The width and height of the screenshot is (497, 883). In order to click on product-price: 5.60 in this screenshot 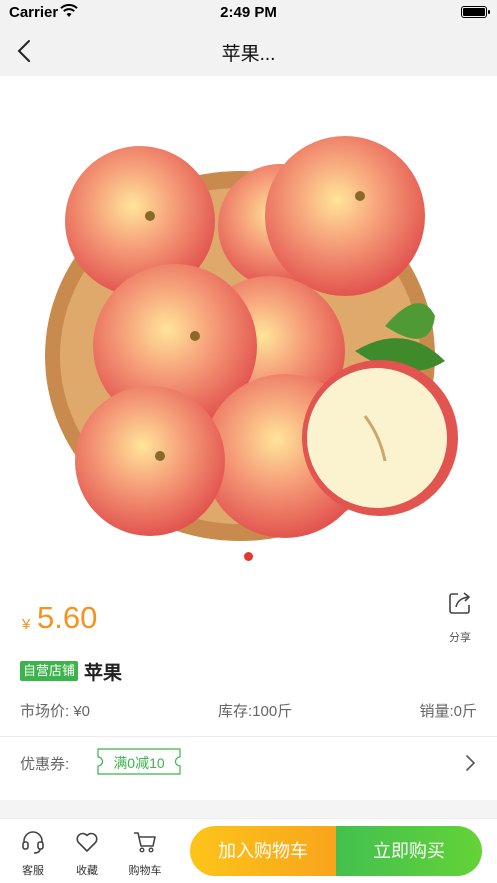, I will do `click(67, 617)`.